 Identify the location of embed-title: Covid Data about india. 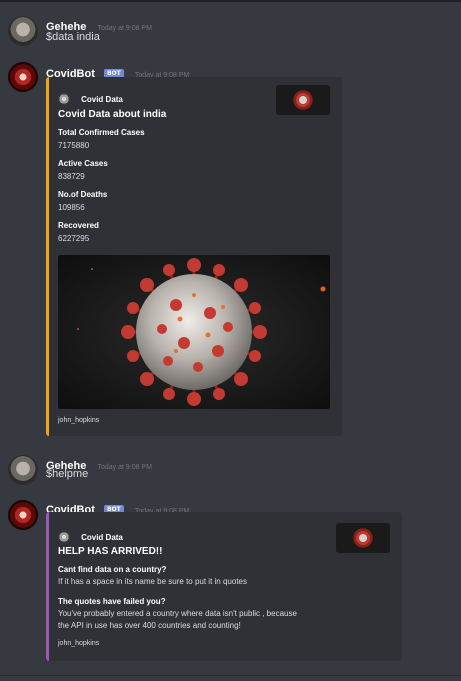
(112, 114).